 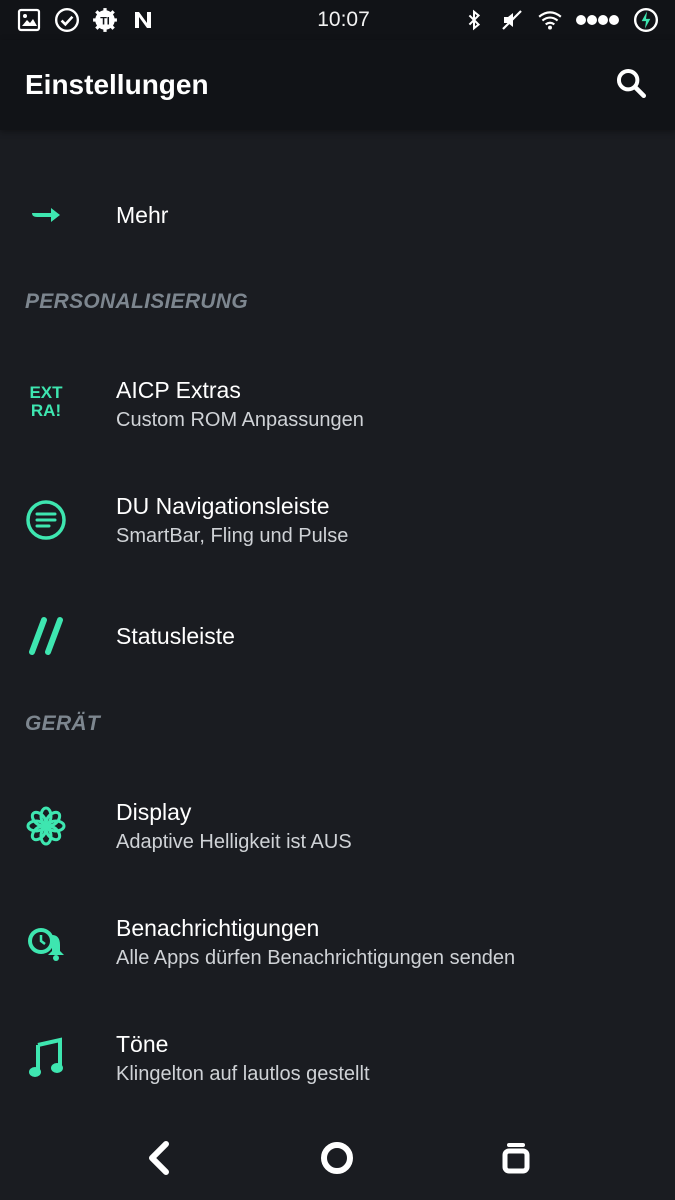 I want to click on recents-icon, so click(x=516, y=1160).